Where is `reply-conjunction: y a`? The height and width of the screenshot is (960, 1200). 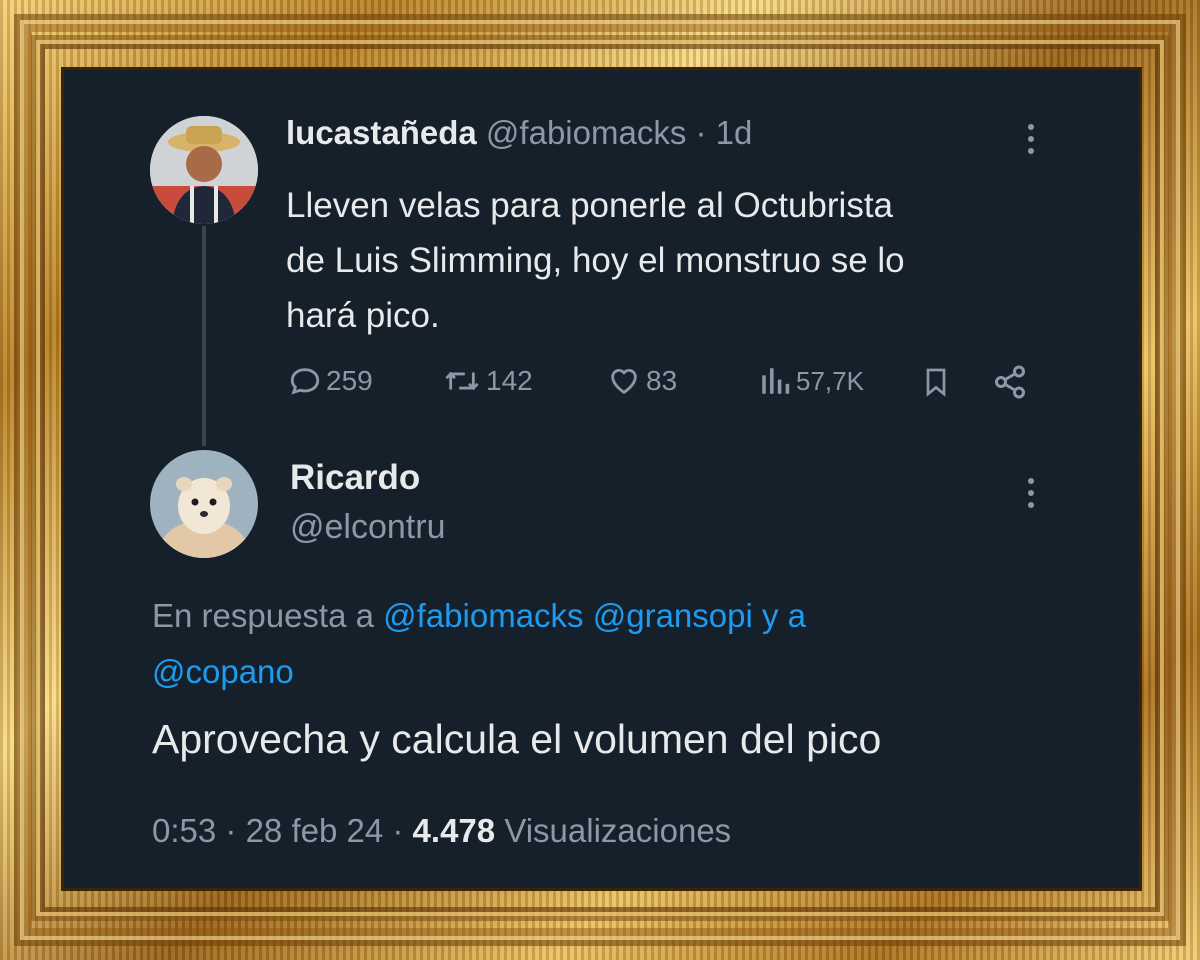
reply-conjunction: y a is located at coordinates (784, 615).